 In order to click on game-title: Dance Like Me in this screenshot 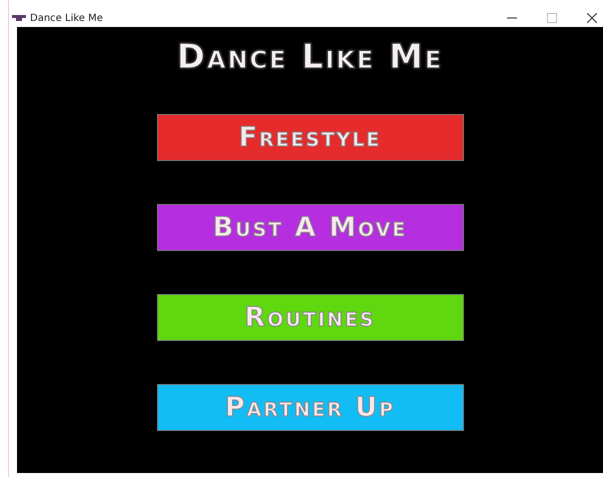, I will do `click(310, 57)`.